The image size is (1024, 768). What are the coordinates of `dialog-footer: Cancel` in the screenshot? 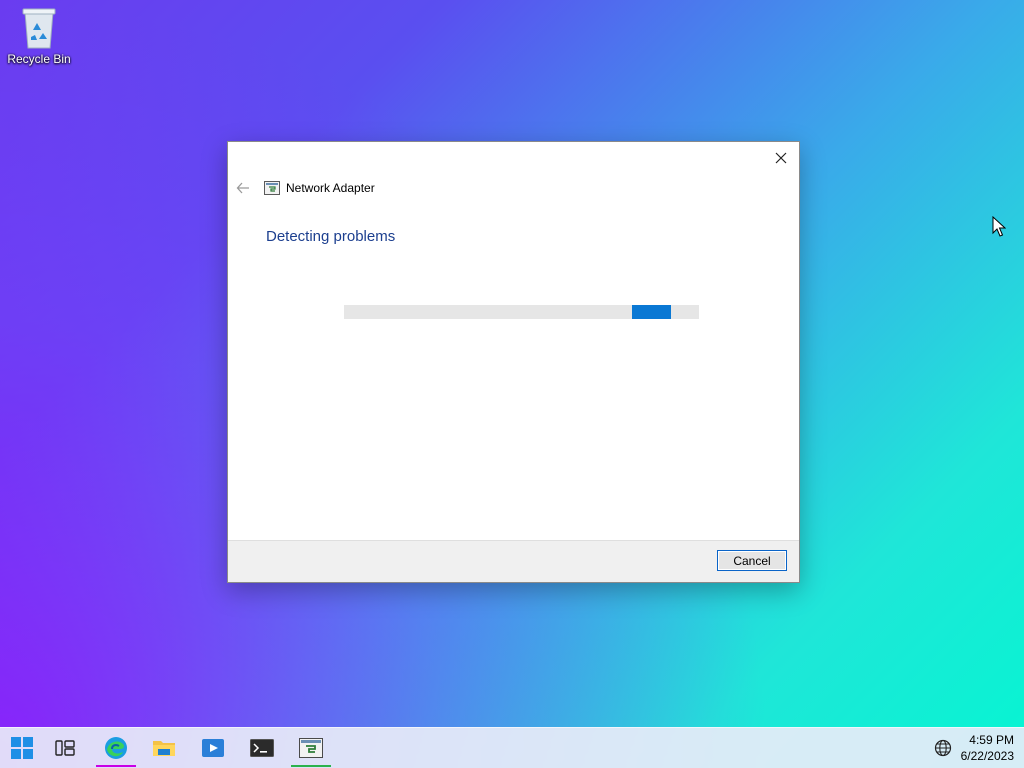 It's located at (513, 561).